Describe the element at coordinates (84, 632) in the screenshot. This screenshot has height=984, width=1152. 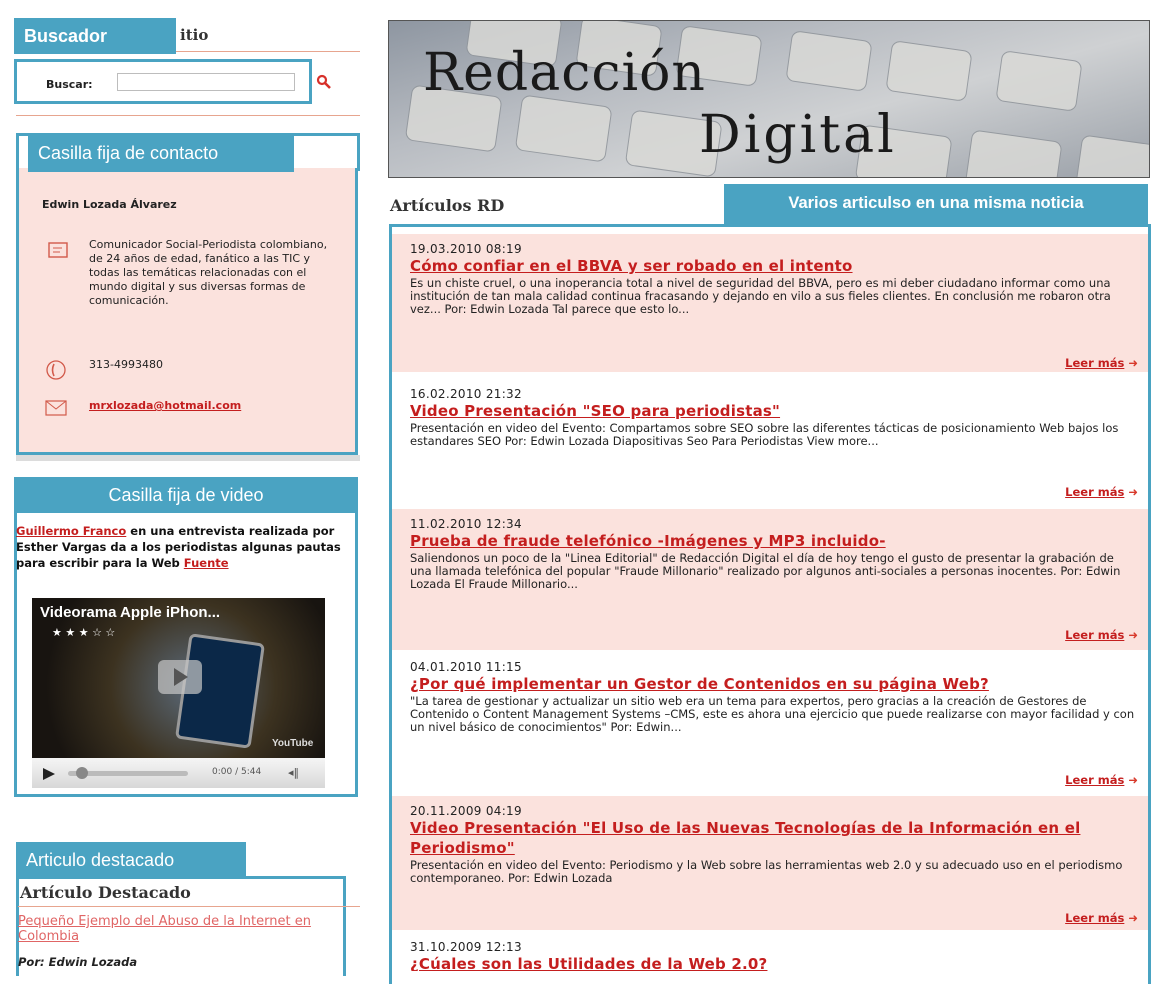
I see `rating-stars: ★ ★ ★ ☆ ☆` at that location.